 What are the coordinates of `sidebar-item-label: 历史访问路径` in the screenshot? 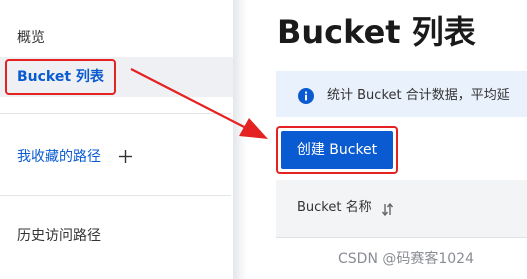 It's located at (59, 236).